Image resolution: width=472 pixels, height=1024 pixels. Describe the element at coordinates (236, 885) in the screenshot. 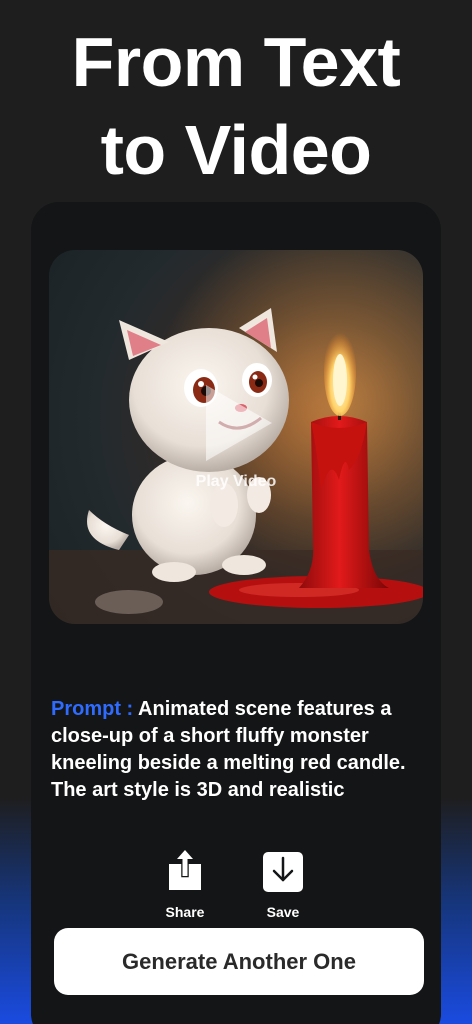

I see `action-bar: Share Save` at that location.